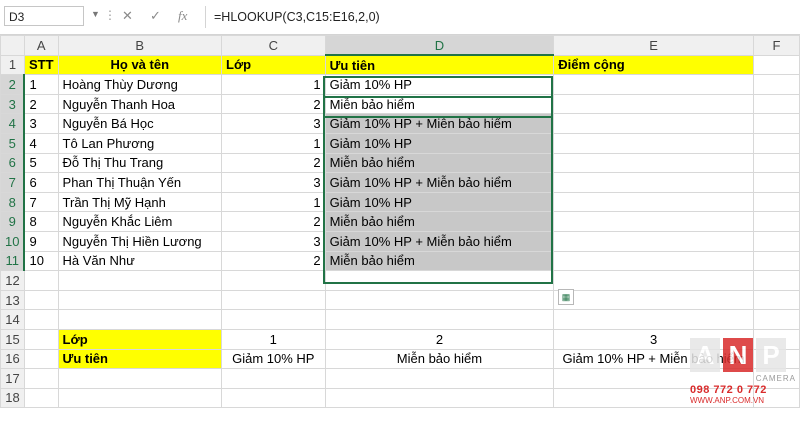 This screenshot has height=427, width=800. What do you see at coordinates (182, 16) in the screenshot?
I see `fx-icon: fx` at bounding box center [182, 16].